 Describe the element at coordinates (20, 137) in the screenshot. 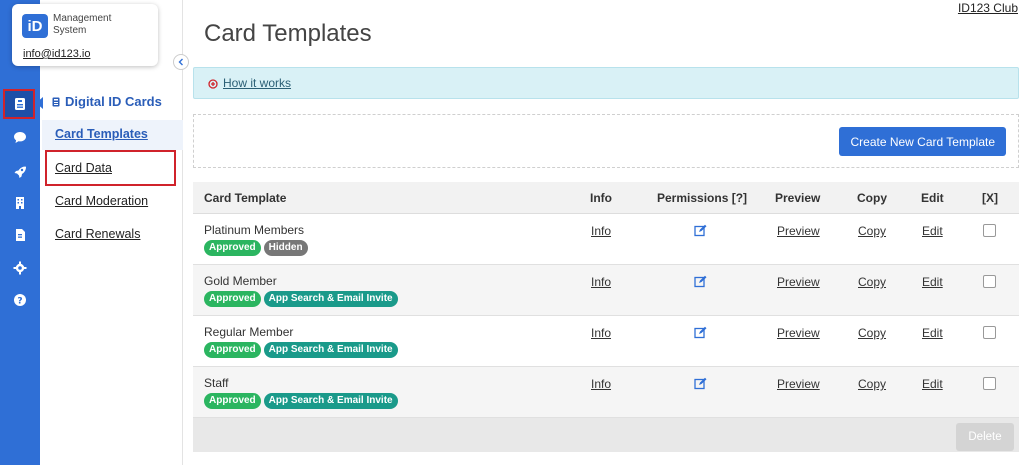

I see `chat-icon` at that location.